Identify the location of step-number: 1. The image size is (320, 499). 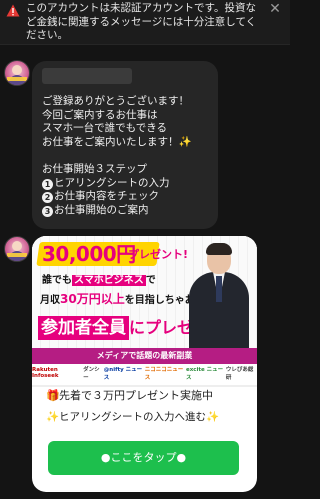
(47, 184).